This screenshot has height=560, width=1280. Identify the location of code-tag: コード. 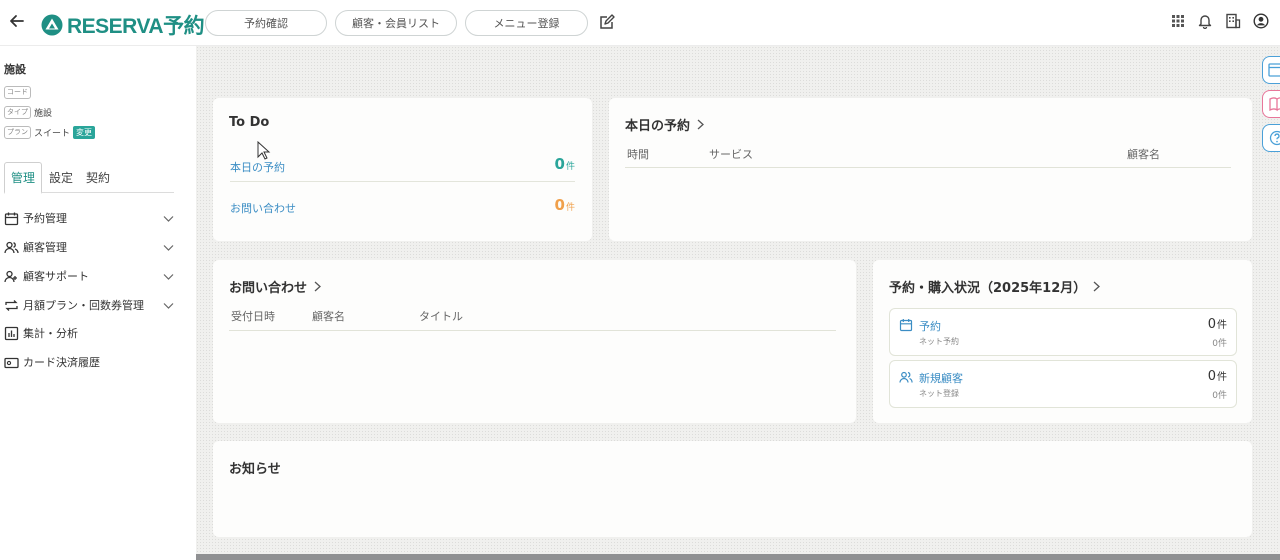
(17, 92).